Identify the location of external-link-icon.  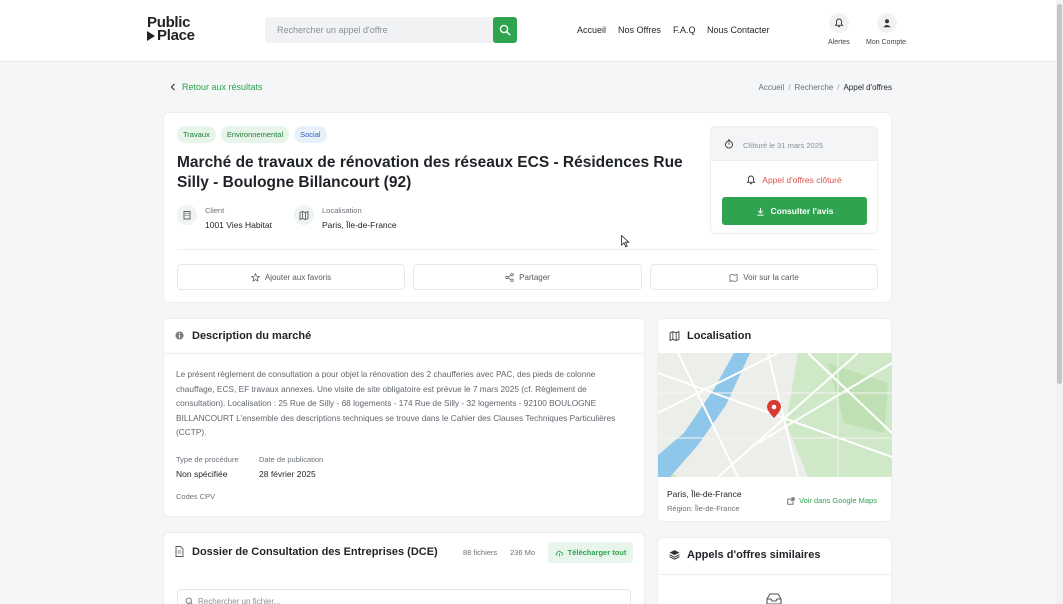
(791, 500).